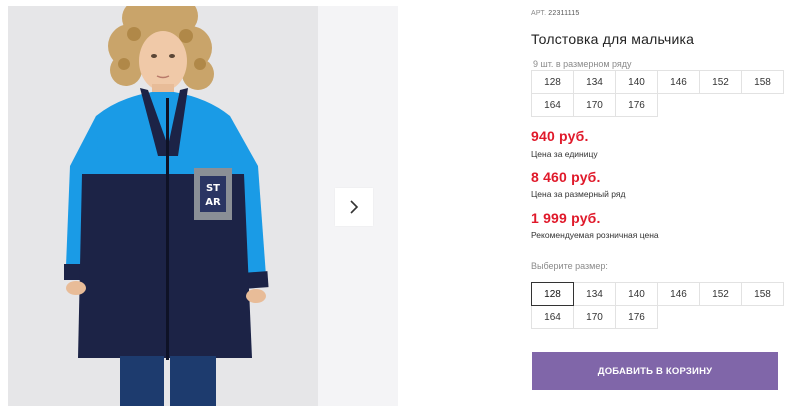 This screenshot has width=800, height=406. Describe the element at coordinates (552, 317) in the screenshot. I see `size-option-164: 164` at that location.